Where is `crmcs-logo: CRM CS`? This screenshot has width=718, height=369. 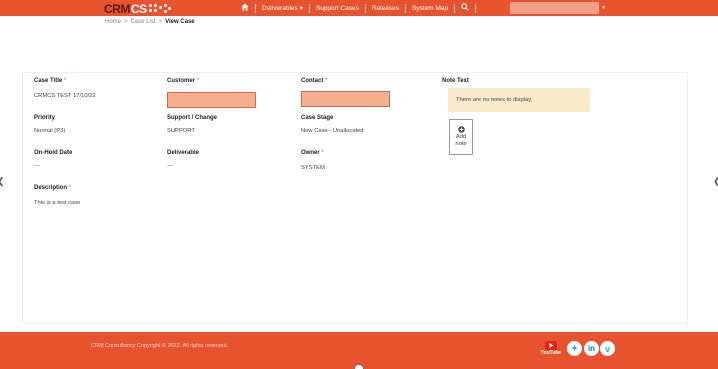 crmcs-logo: CRM CS is located at coordinates (137, 9).